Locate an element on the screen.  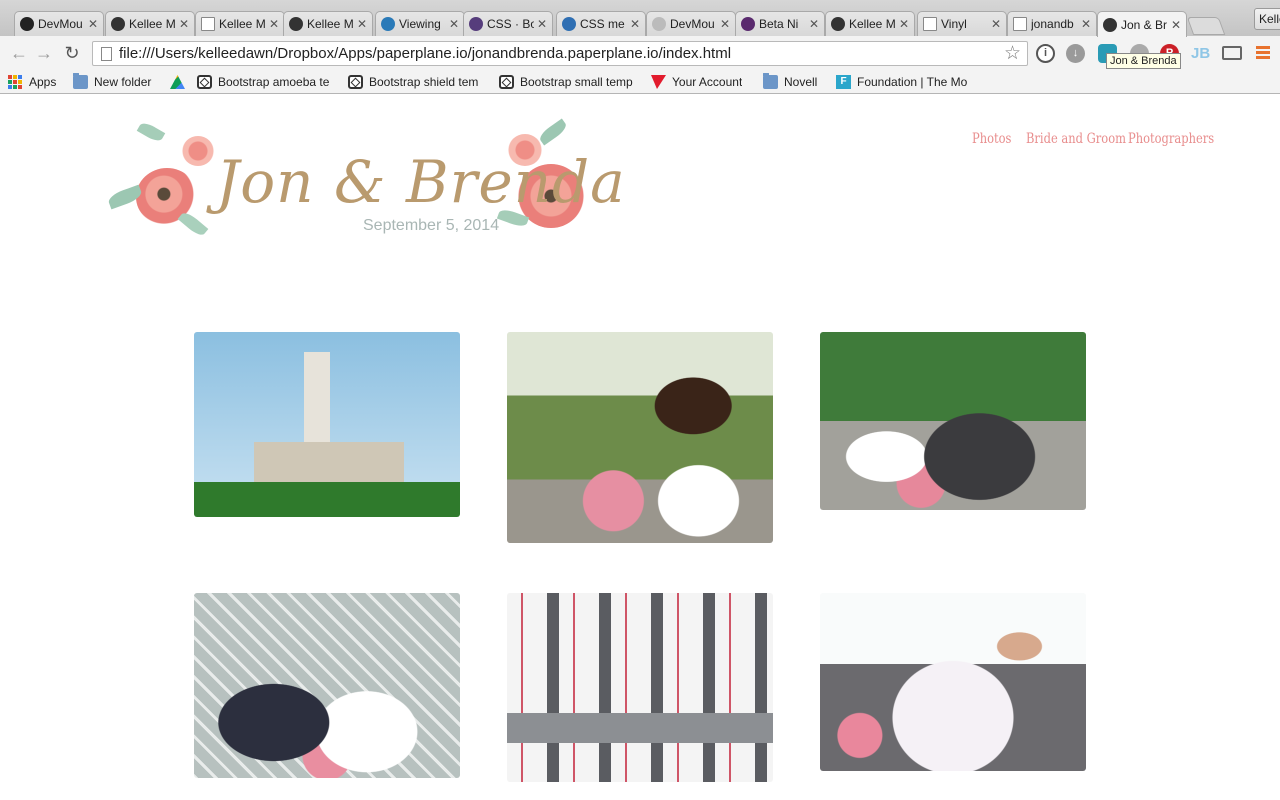
browser-tab: Vinyl ✕ is located at coordinates (962, 23).